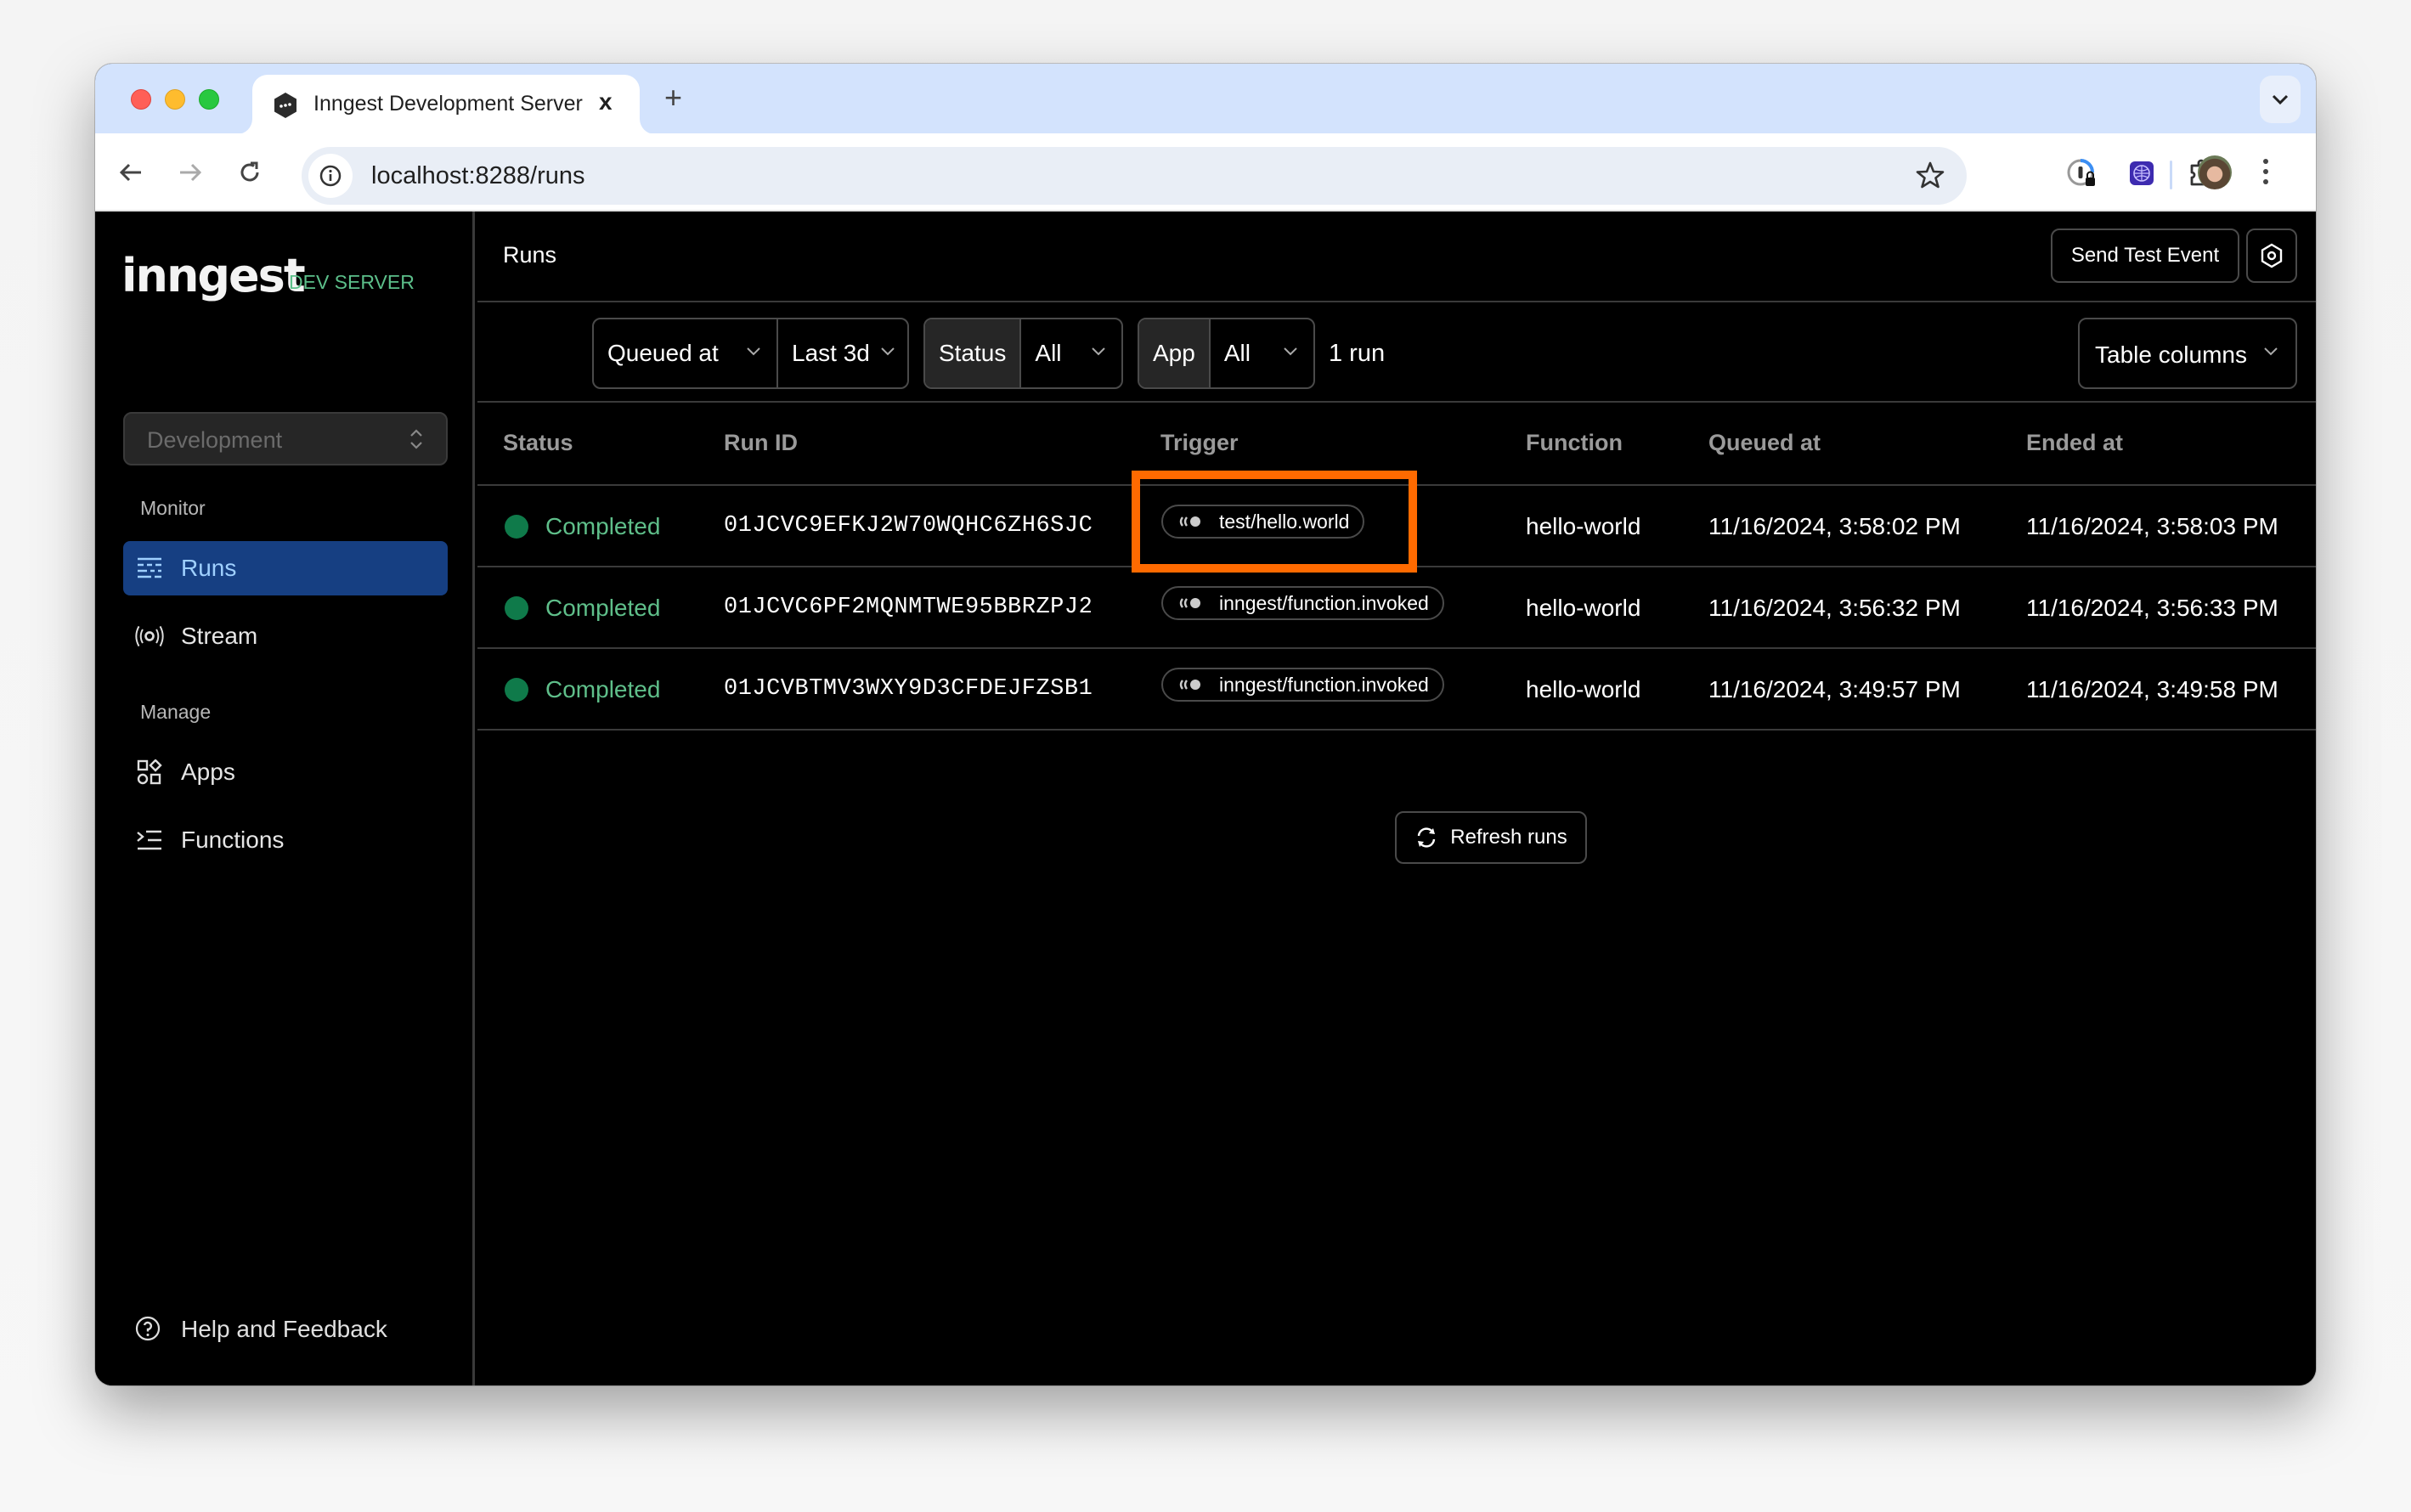  I want to click on help-and-feedback-link: Help and Feedback, so click(285, 1328).